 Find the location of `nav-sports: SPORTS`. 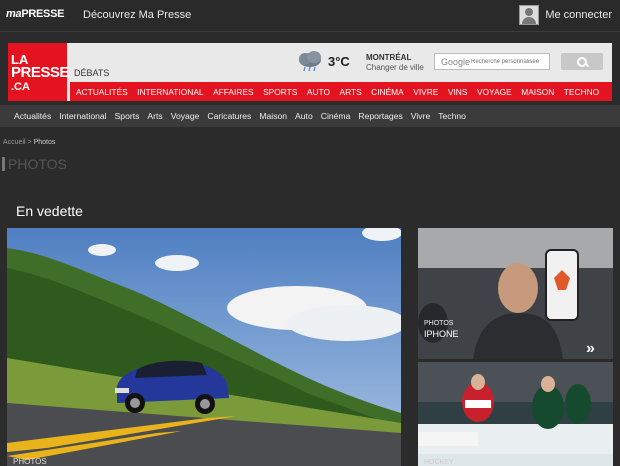

nav-sports: SPORTS is located at coordinates (280, 92).